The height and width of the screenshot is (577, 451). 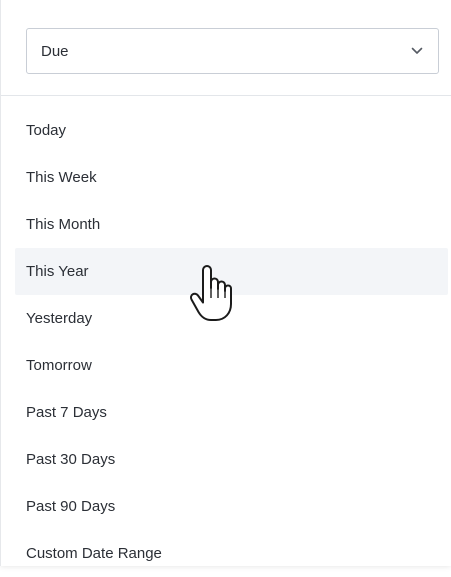 I want to click on option-this-year: This Year, so click(x=231, y=271).